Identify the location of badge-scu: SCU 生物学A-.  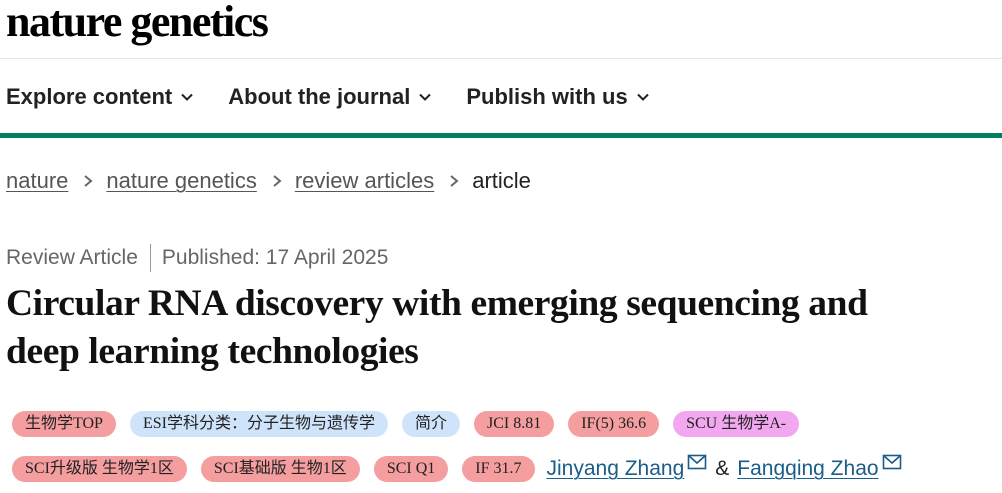
(736, 424).